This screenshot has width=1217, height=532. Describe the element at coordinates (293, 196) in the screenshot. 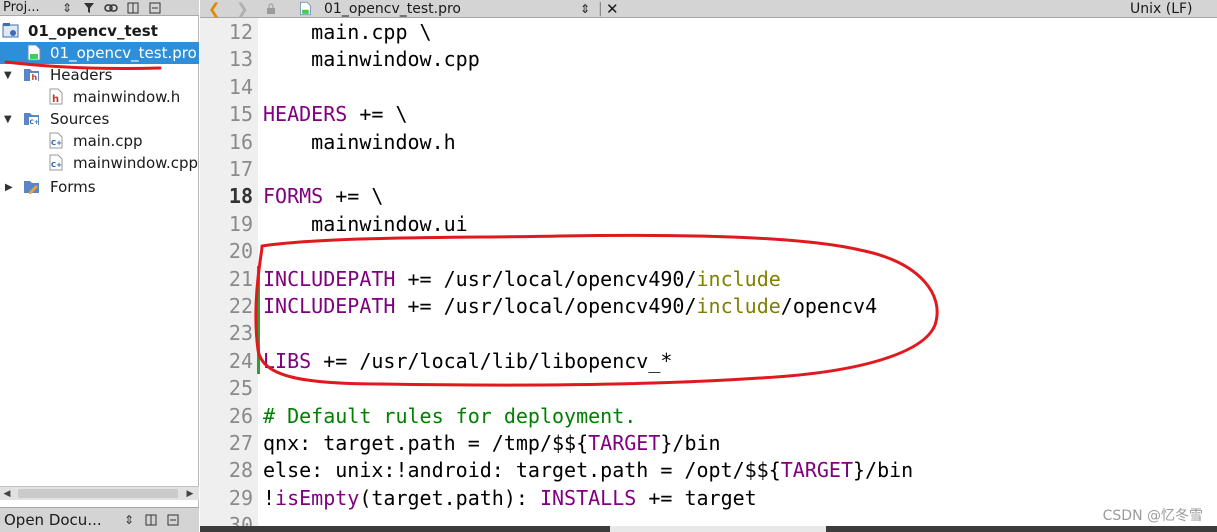

I see `keyword-token: FORMS` at that location.